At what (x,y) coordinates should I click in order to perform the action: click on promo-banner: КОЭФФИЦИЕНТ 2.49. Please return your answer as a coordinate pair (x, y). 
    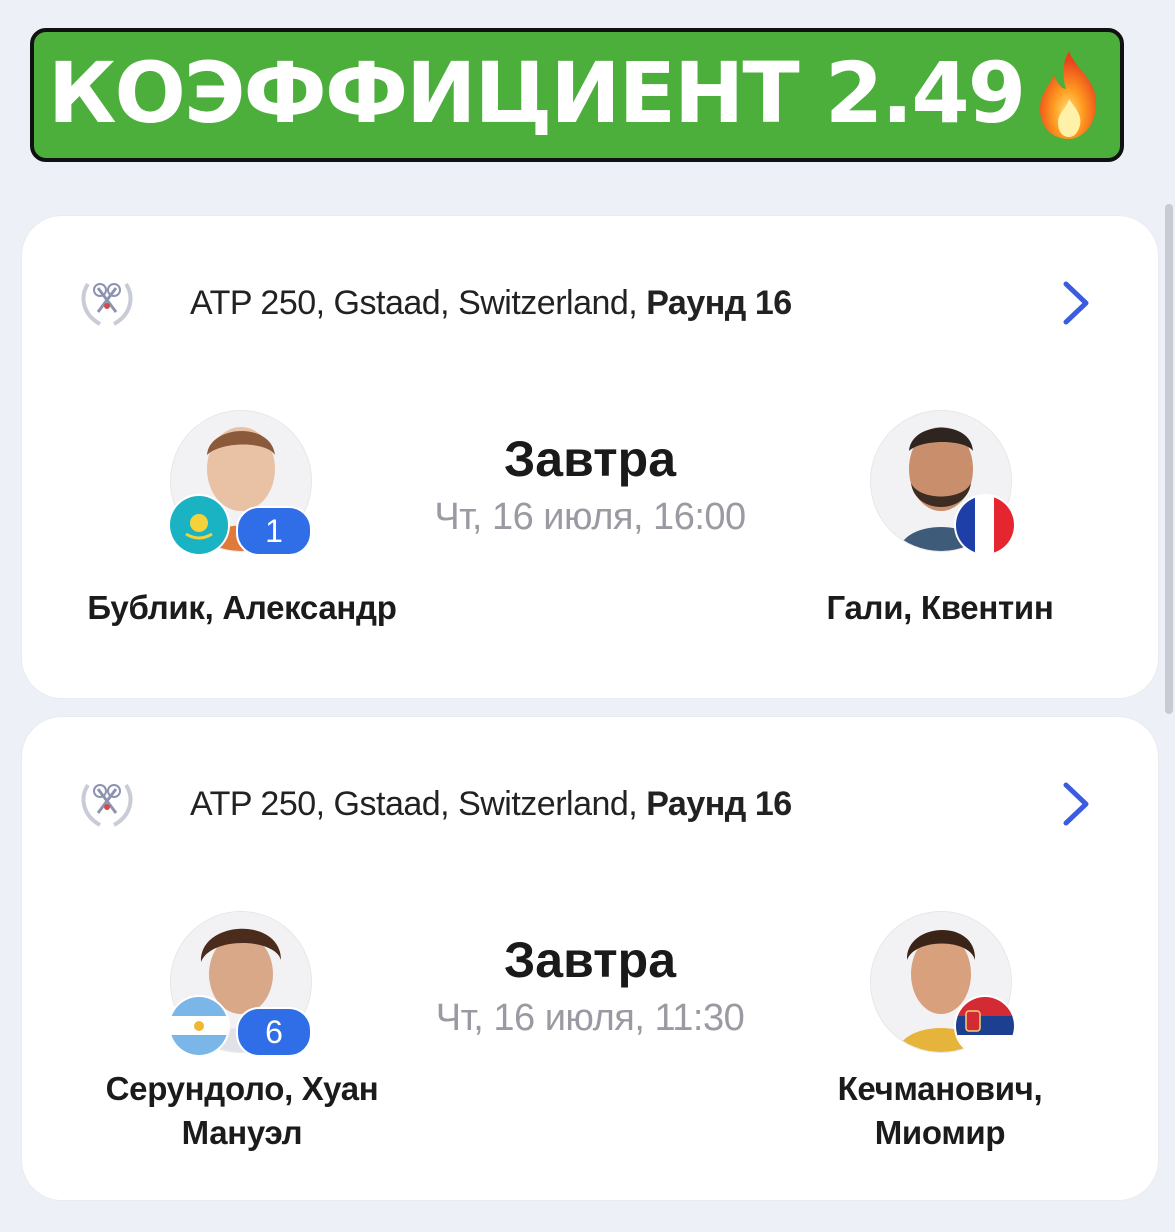
    Looking at the image, I should click on (577, 95).